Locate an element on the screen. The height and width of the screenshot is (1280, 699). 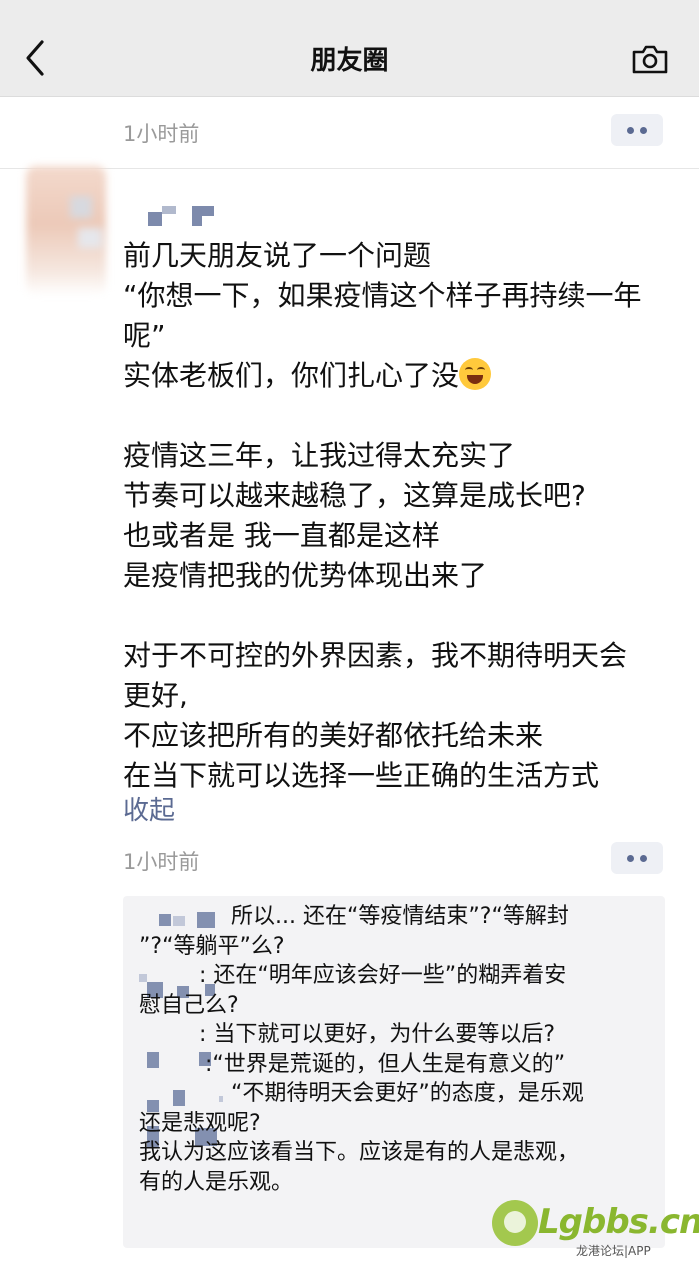
post-line-with-emoji: 实体老板们，你们扎心了没 is located at coordinates (403, 376).